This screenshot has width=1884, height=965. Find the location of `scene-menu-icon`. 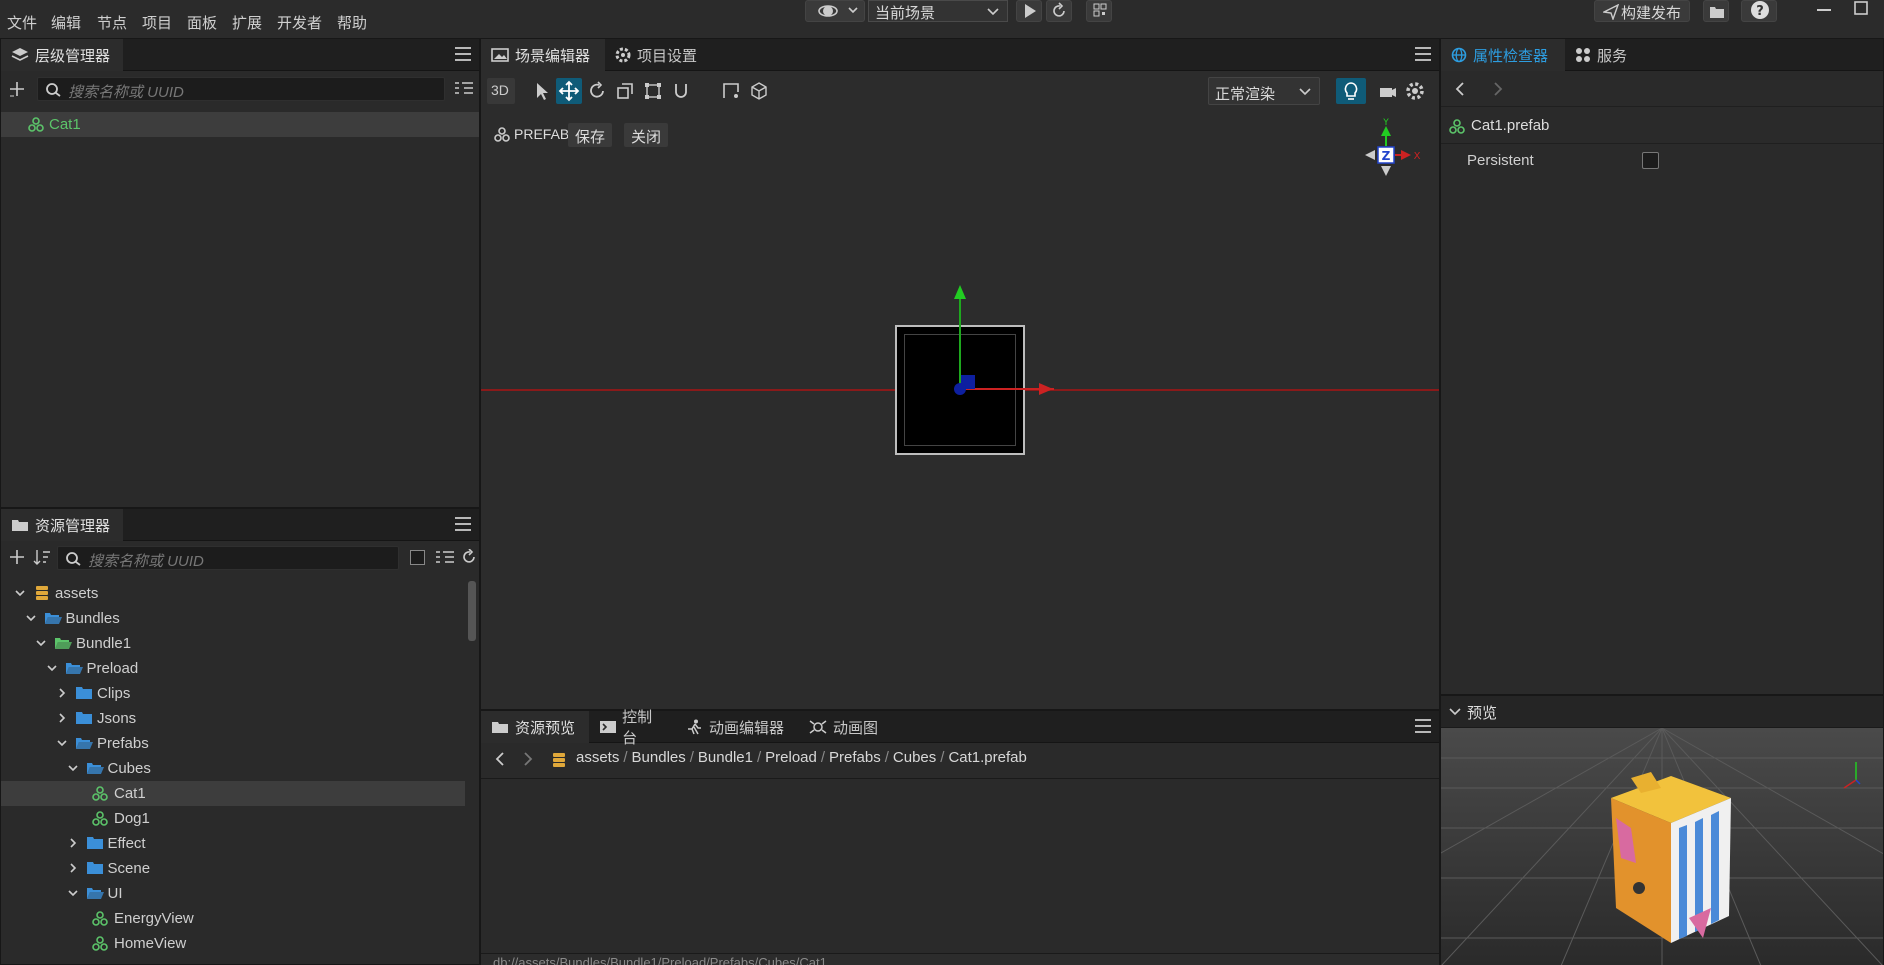

scene-menu-icon is located at coordinates (1423, 54).